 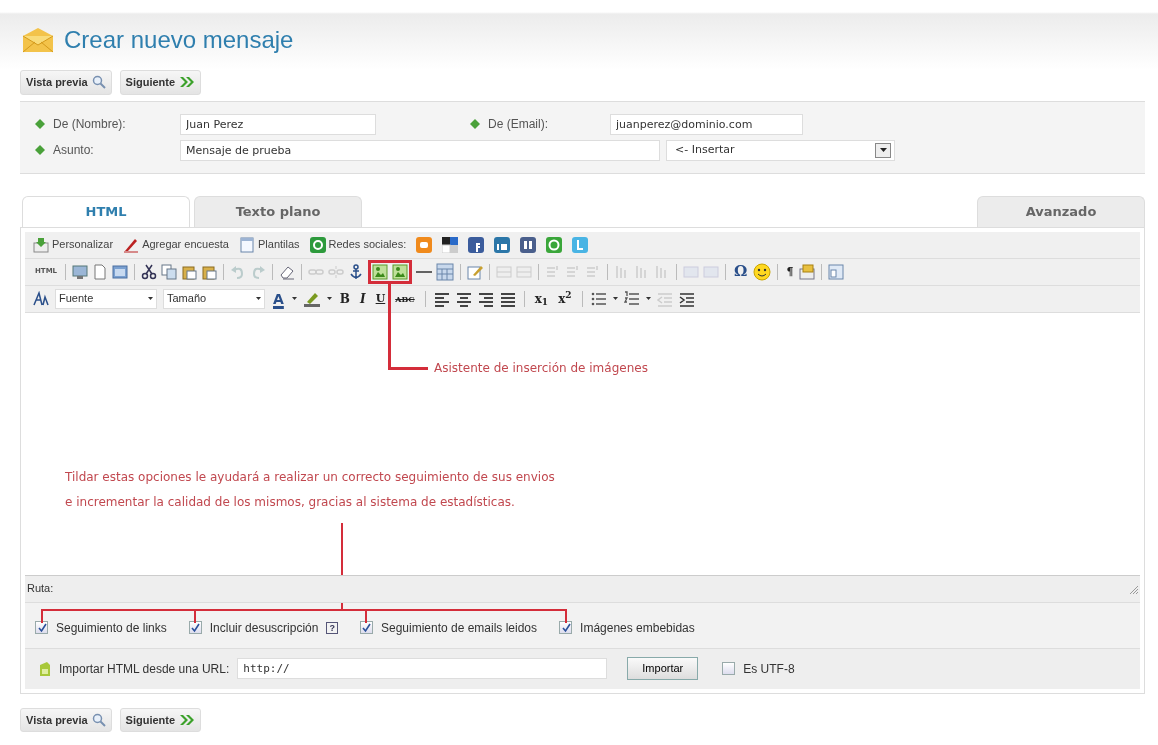 I want to click on url-field: http://, so click(x=422, y=668).